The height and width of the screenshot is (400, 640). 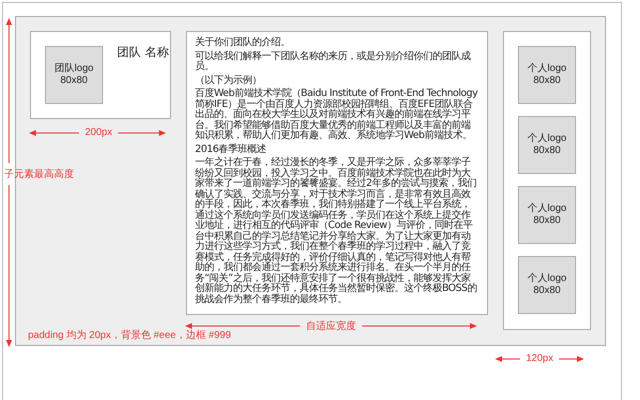 What do you see at coordinates (333, 62) in the screenshot?
I see `intro-paragraph: 可以给我们解释一下团队名称的来历，或是分别介绍你们的团队成员。` at bounding box center [333, 62].